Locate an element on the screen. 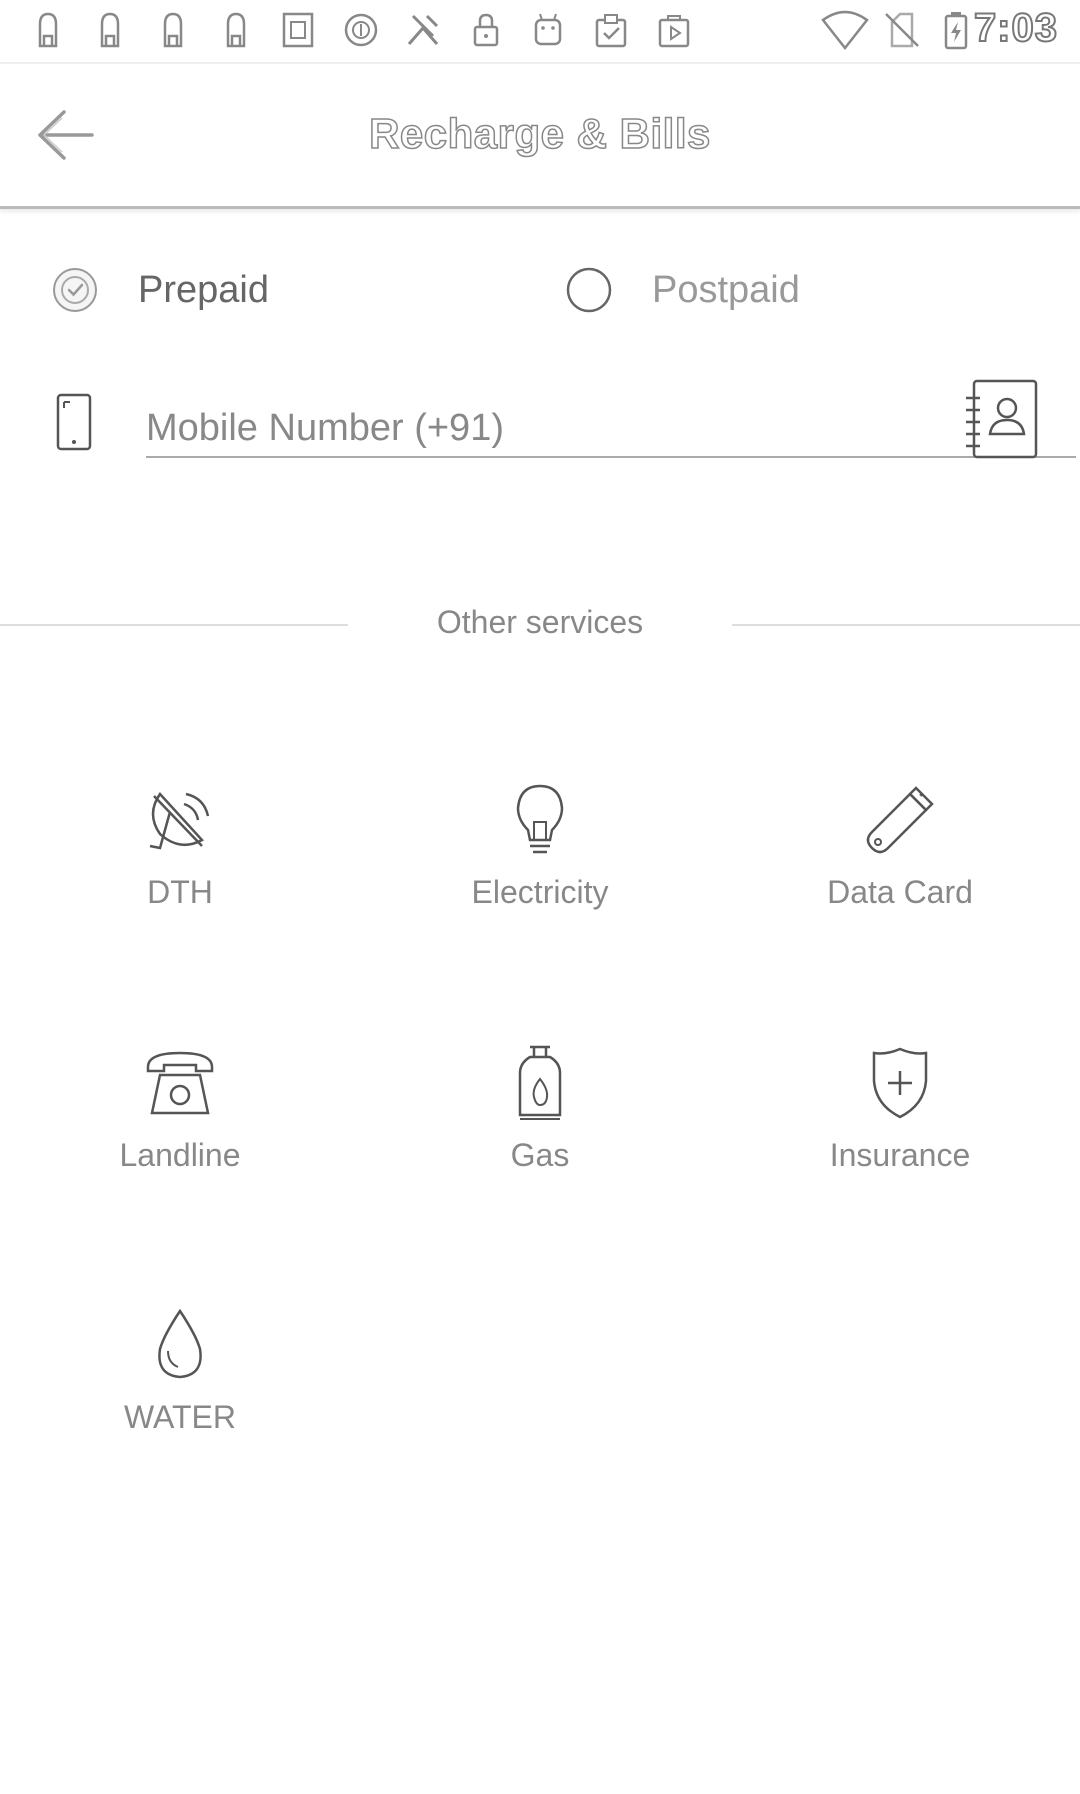 This screenshot has height=1794, width=1080. play-store-icon is located at coordinates (674, 30).